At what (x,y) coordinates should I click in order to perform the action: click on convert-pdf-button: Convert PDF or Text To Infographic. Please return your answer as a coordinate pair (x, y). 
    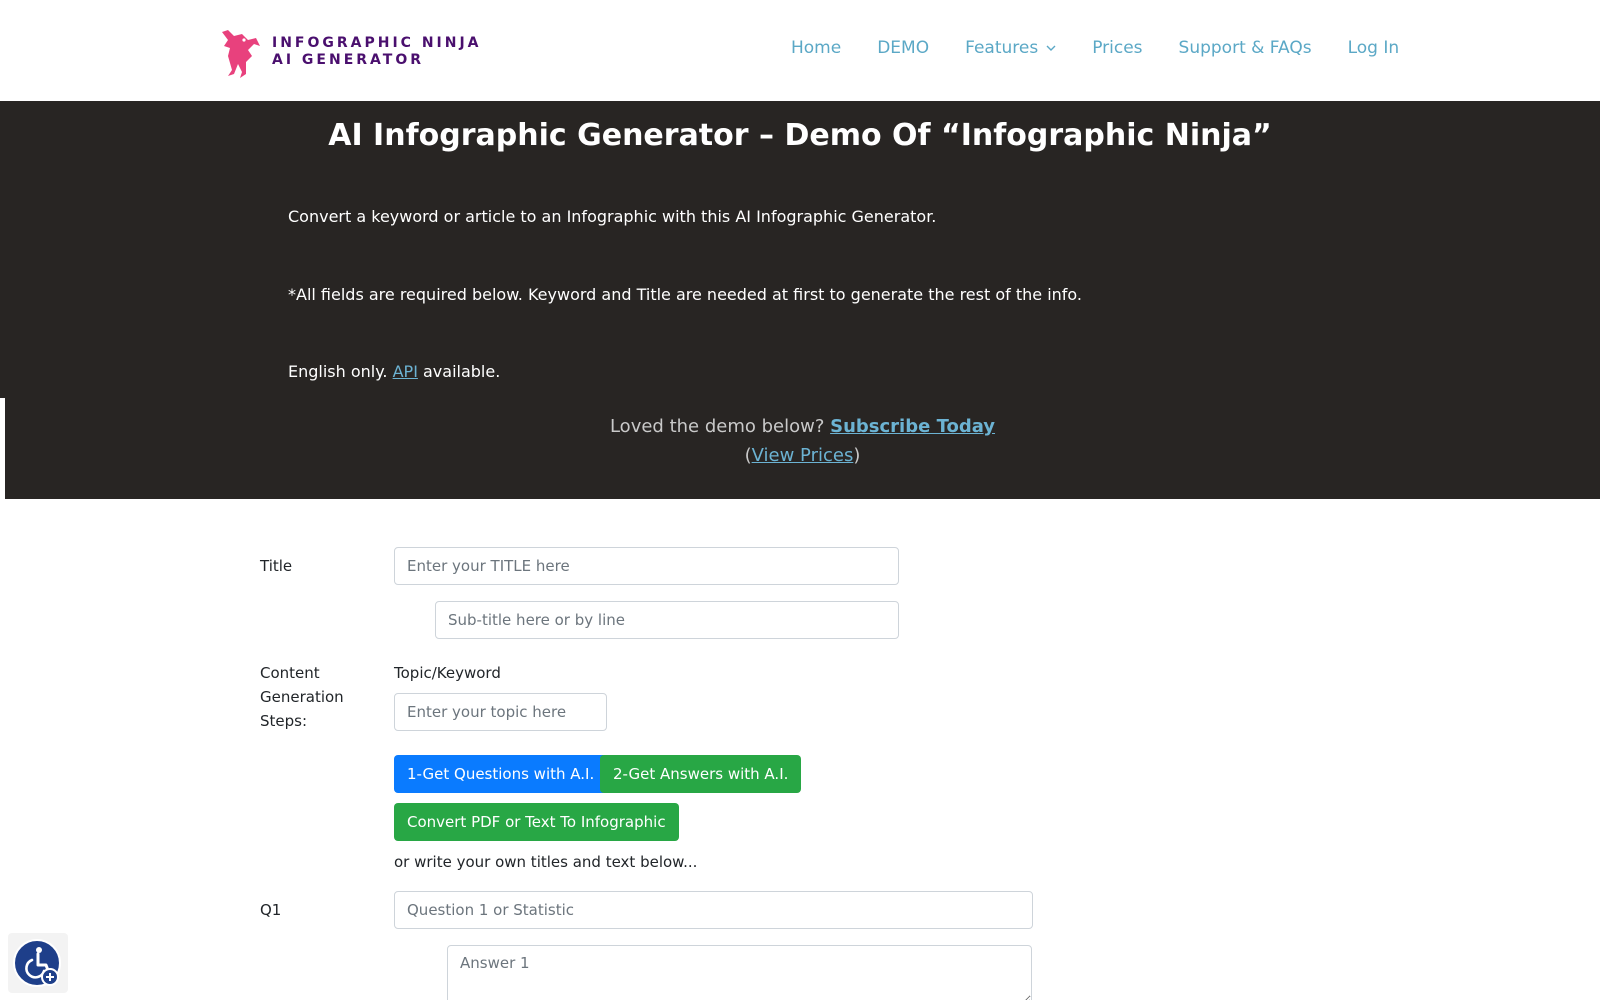
    Looking at the image, I should click on (536, 822).